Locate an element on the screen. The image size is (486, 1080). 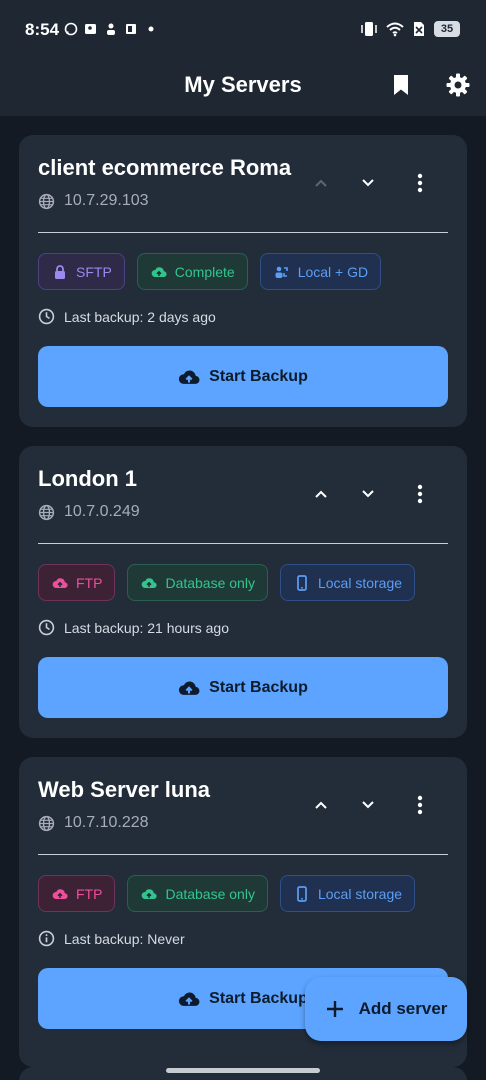
server-ip-row: 10.7.29.103 is located at coordinates (93, 201).